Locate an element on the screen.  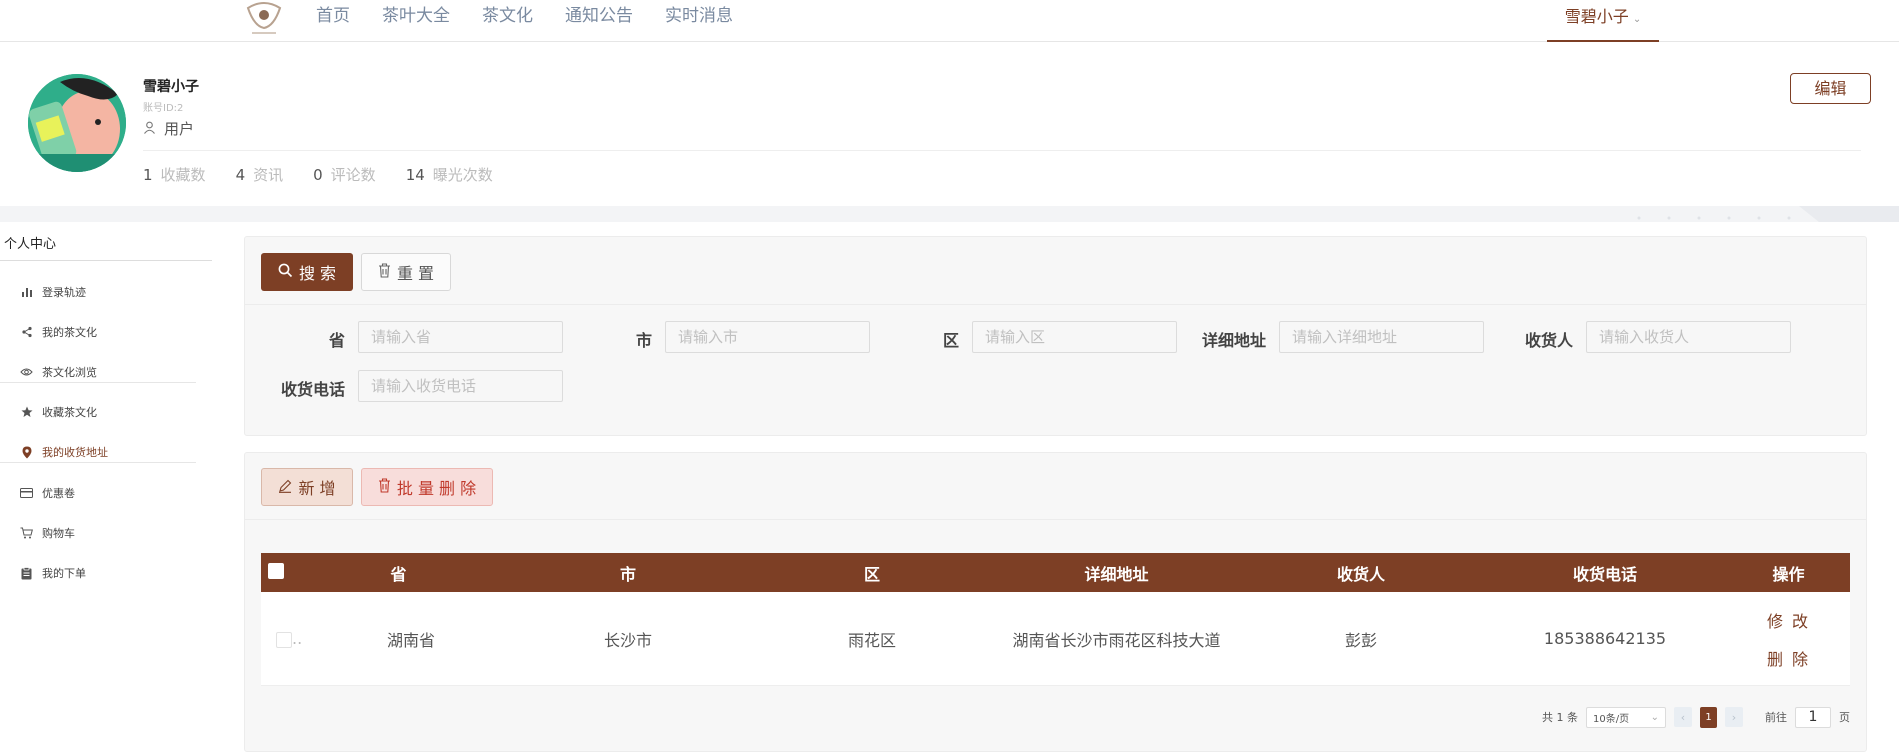
cell-district: 雨花区 is located at coordinates (871, 640).